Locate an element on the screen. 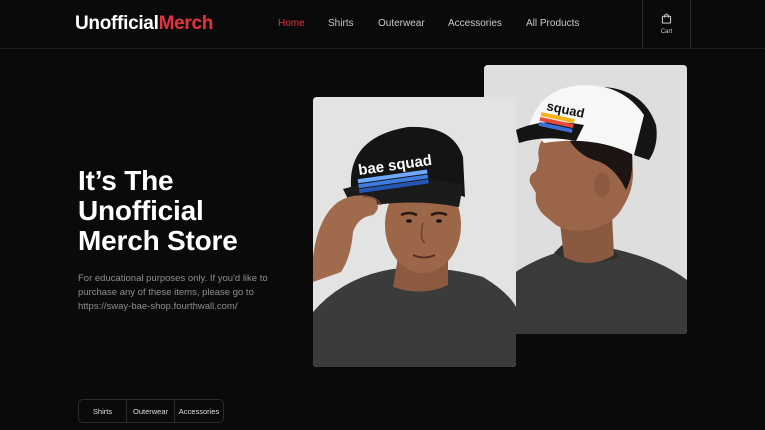 The image size is (765, 430). nav-accessories: Accessories is located at coordinates (475, 23).